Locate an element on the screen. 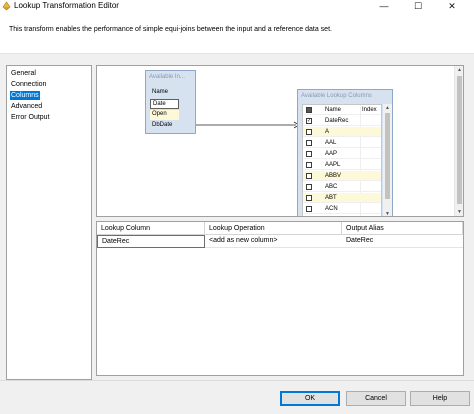 The height and width of the screenshot is (414, 474). available-input-columns-box: Available In... Name Date Open DbDate is located at coordinates (170, 102).